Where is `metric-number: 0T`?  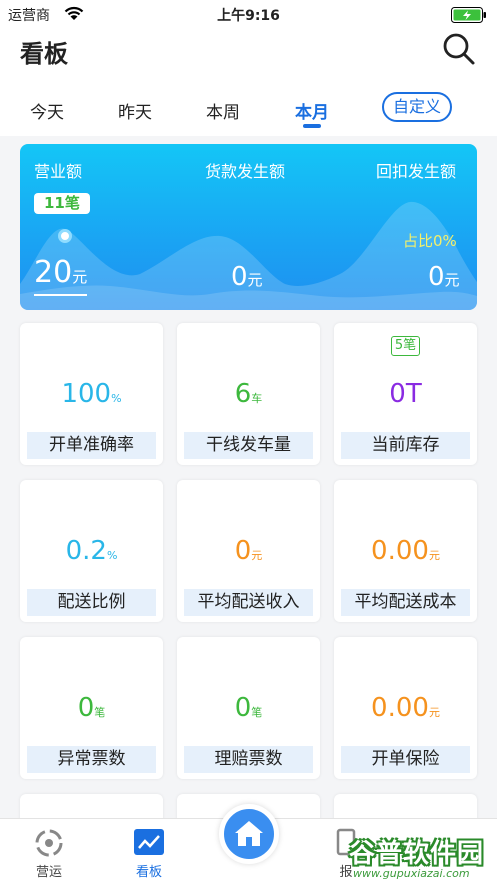
metric-number: 0T is located at coordinates (405, 394).